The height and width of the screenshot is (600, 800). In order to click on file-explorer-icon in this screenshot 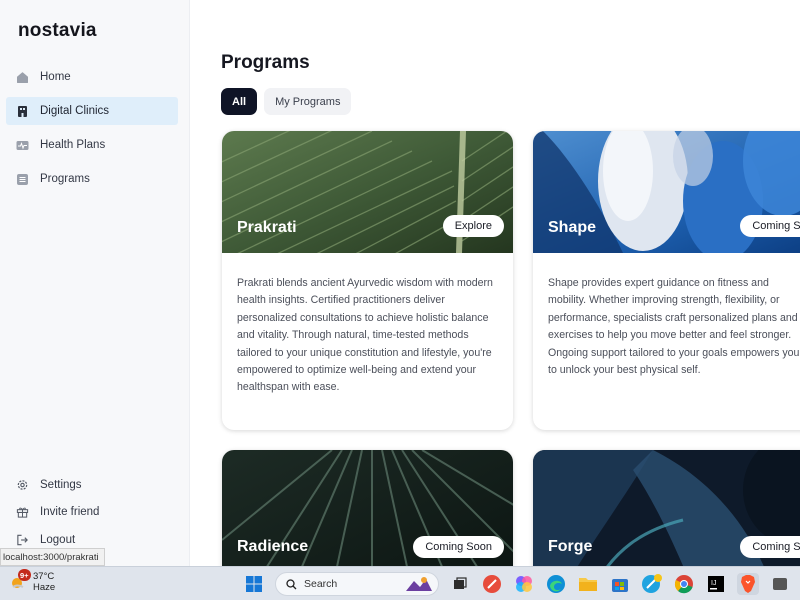, I will do `click(588, 584)`.